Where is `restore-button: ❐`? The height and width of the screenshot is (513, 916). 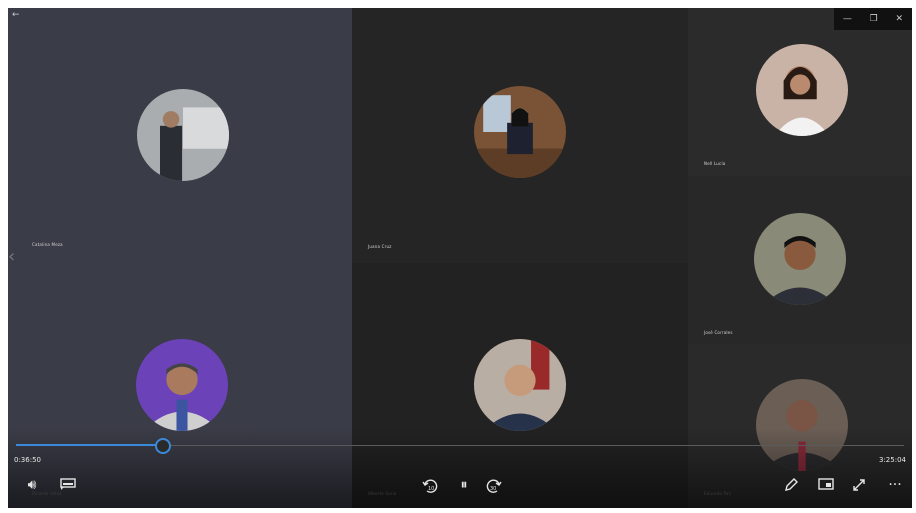
restore-button: ❐ is located at coordinates (874, 19).